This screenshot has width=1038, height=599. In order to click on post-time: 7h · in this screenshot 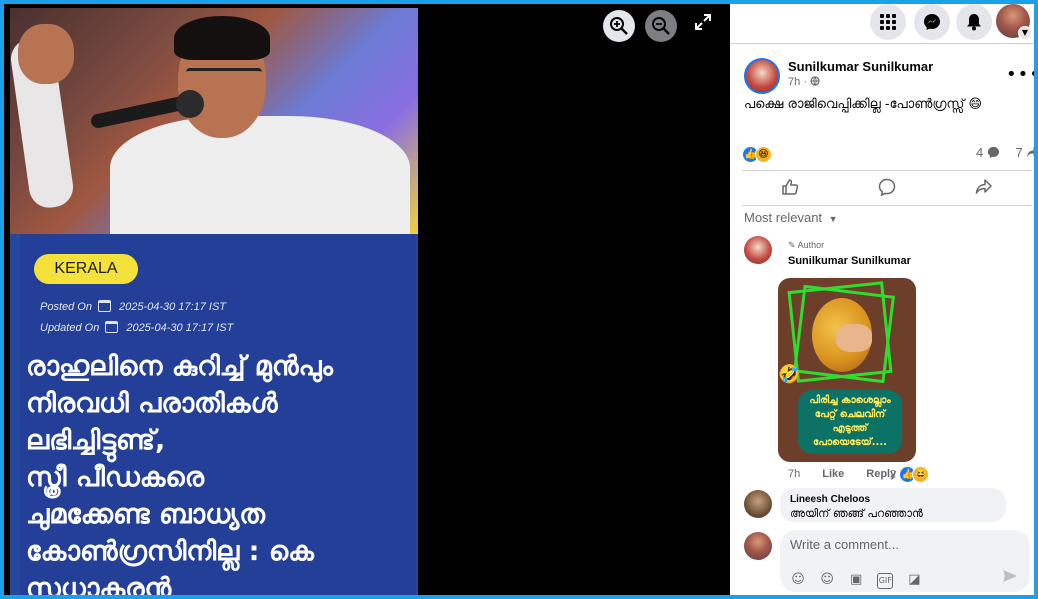, I will do `click(804, 82)`.